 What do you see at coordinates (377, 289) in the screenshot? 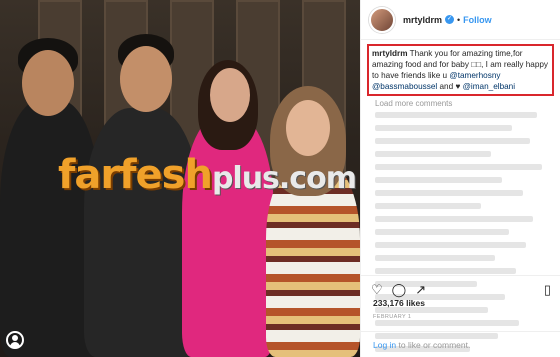
I see `heart-icon: ♡` at bounding box center [377, 289].